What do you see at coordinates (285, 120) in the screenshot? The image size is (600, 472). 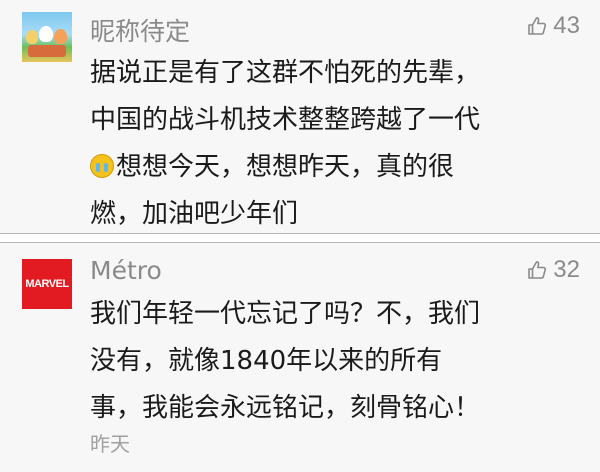 I see `comment-line: 中国的战斗机技术整整跨越了一代` at bounding box center [285, 120].